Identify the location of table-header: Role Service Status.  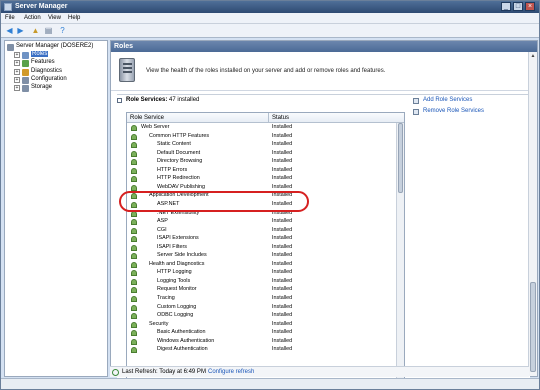
(265, 118).